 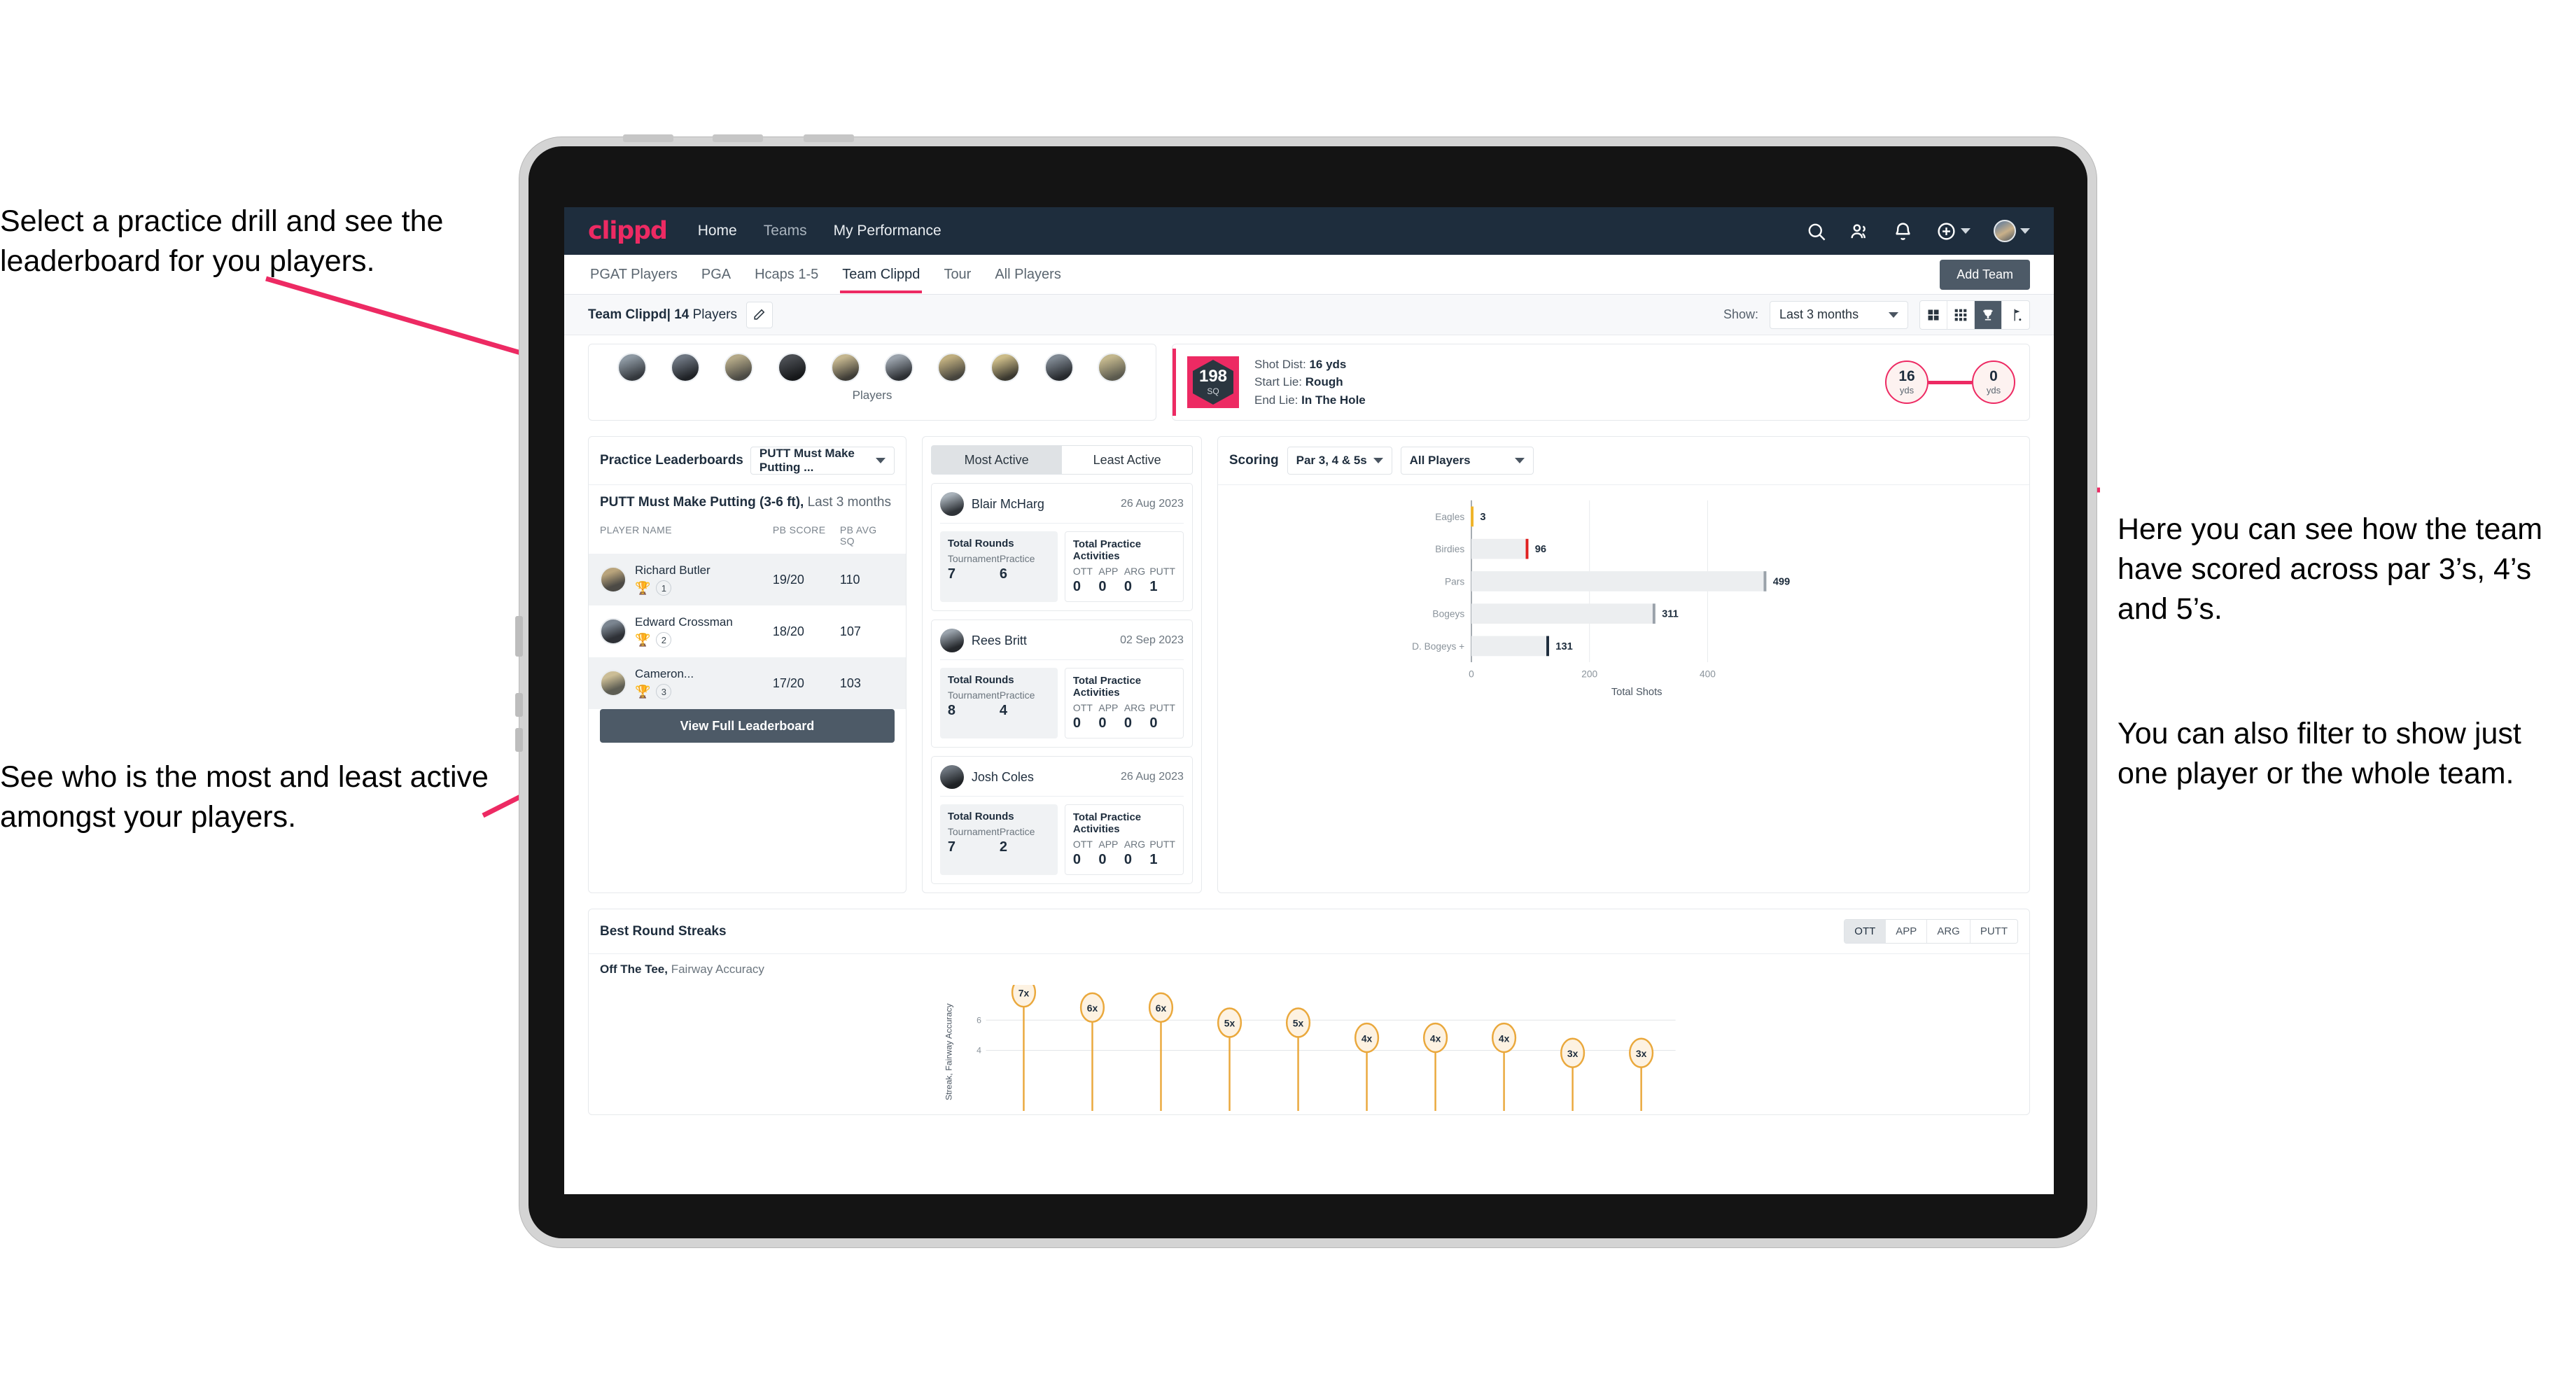 I want to click on players-avatar-strip, so click(x=872, y=367).